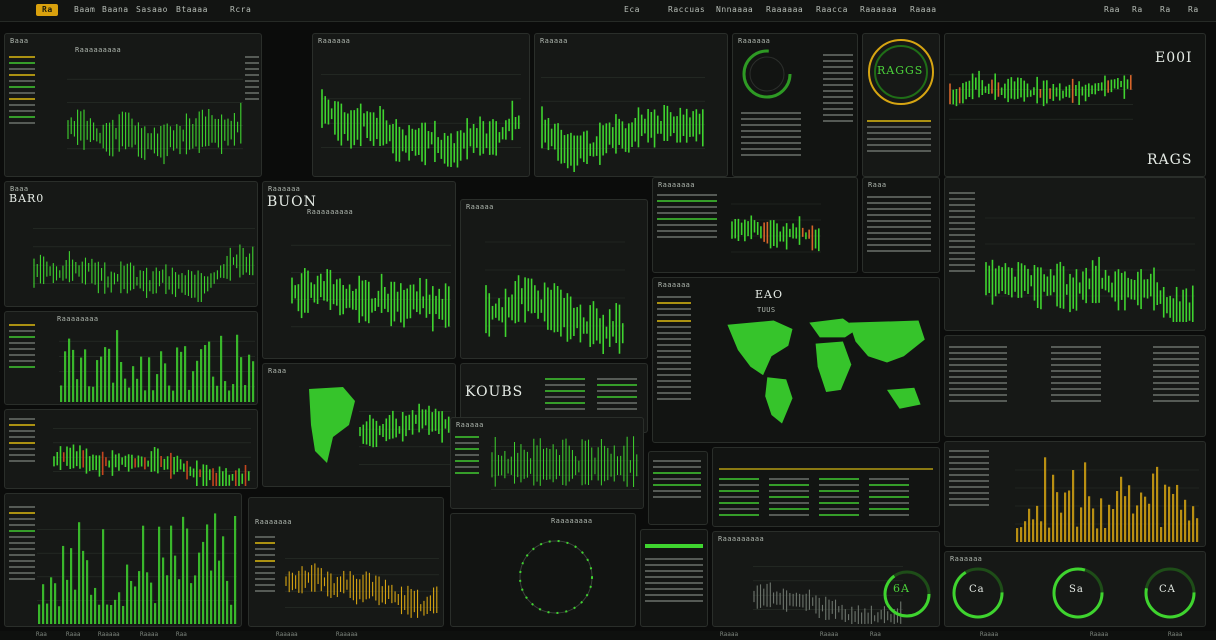  What do you see at coordinates (769, 294) in the screenshot?
I see `map-label: EAO` at bounding box center [769, 294].